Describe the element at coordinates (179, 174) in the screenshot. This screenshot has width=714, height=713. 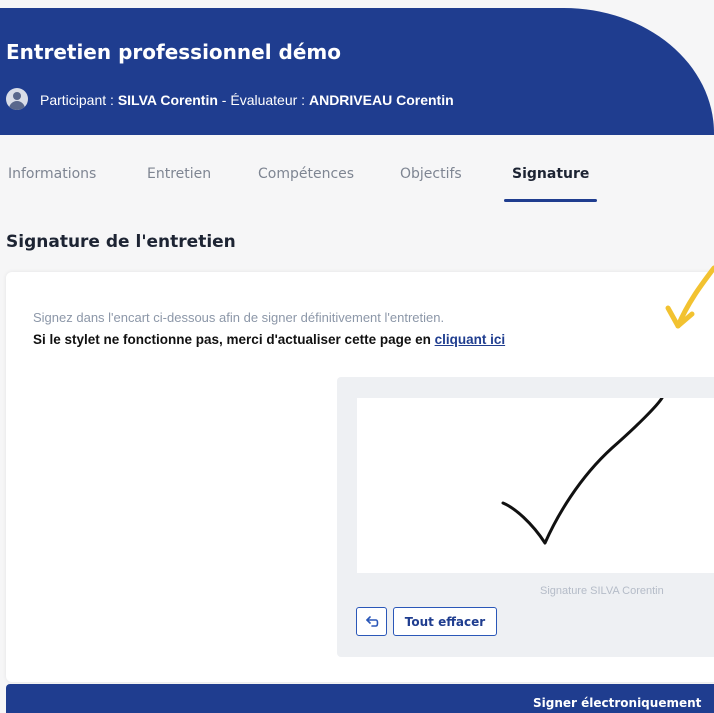
I see `tab-entretien: Entretien` at that location.